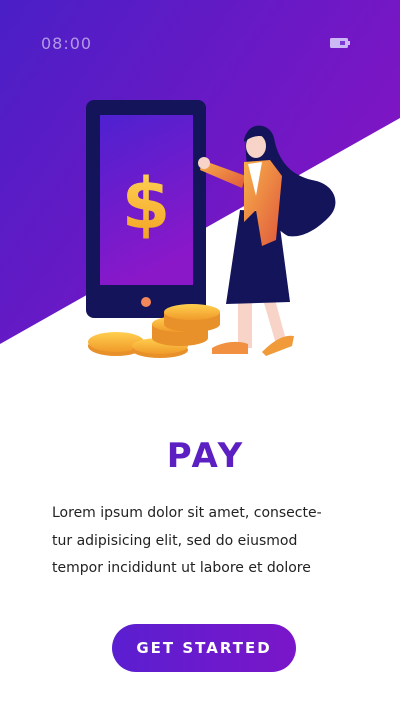  What do you see at coordinates (206, 456) in the screenshot?
I see `page-title: PAY` at bounding box center [206, 456].